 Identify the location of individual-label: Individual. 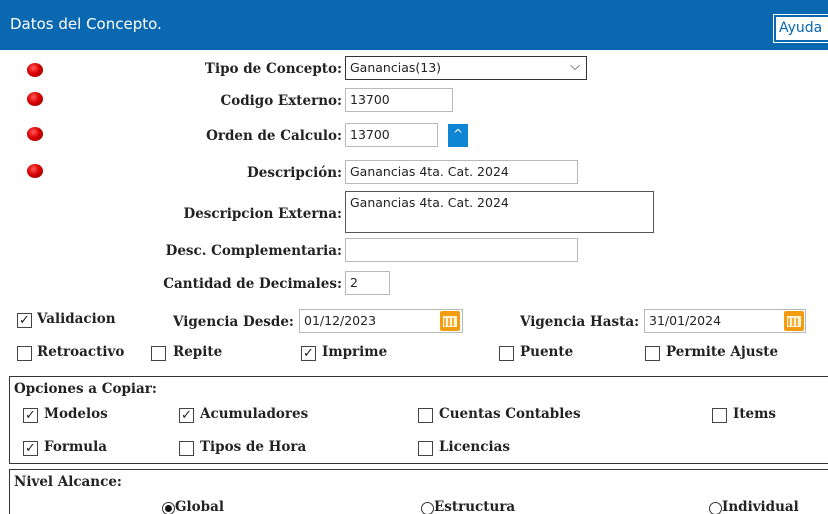
(760, 506).